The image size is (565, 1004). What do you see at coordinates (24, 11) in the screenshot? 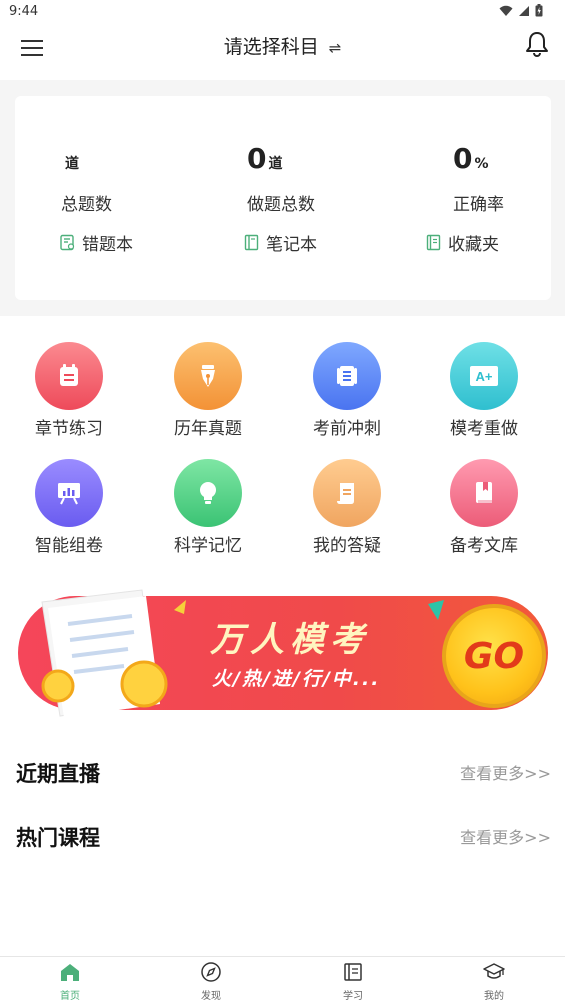
I see `status-time: 9:44` at bounding box center [24, 11].